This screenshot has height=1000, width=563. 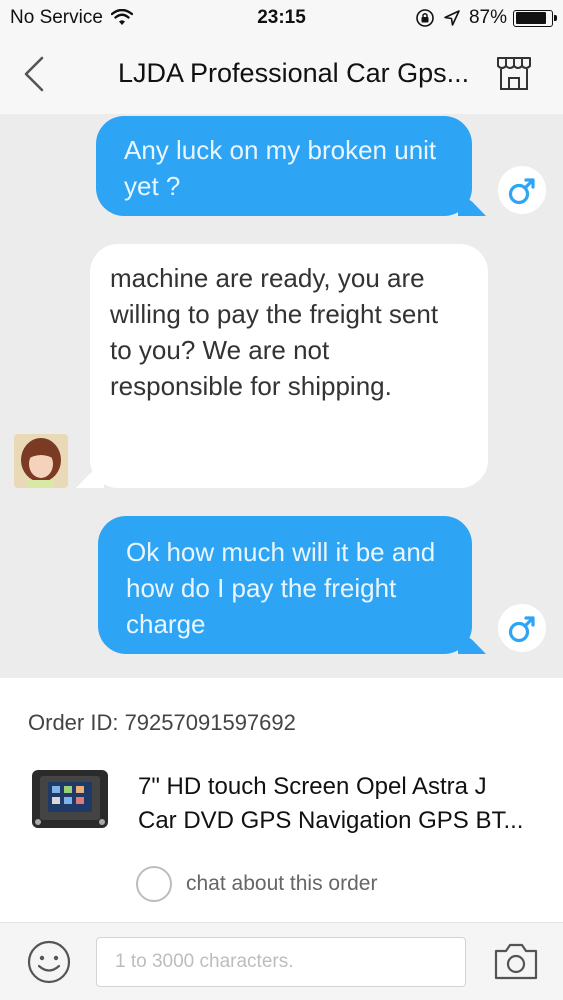 I want to click on battery-icon, so click(x=535, y=18).